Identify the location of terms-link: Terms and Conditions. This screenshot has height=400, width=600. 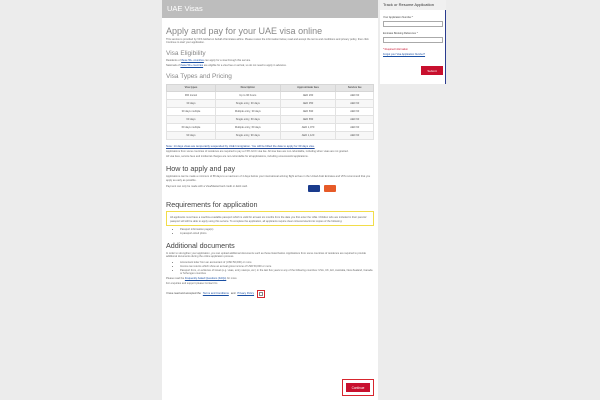
(216, 293).